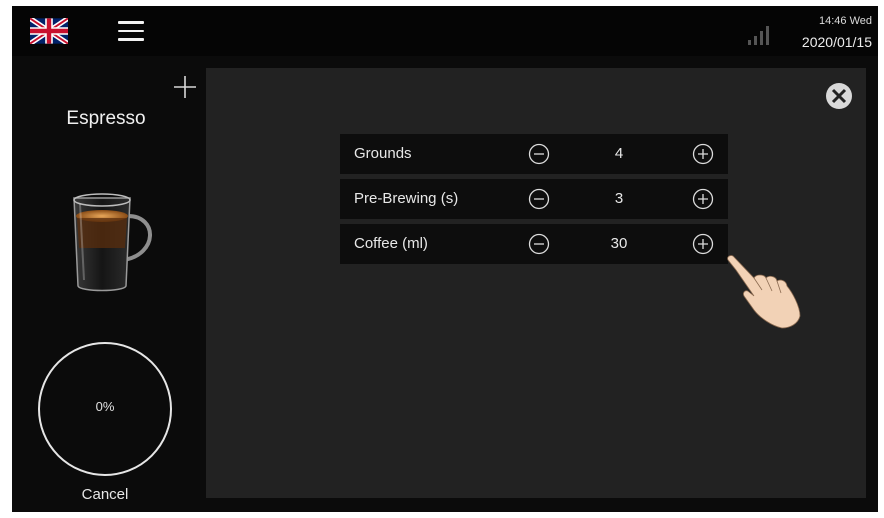 Image resolution: width=884 pixels, height=518 pixels. Describe the element at coordinates (391, 243) in the screenshot. I see `setting-label: Coffee (ml)` at that location.